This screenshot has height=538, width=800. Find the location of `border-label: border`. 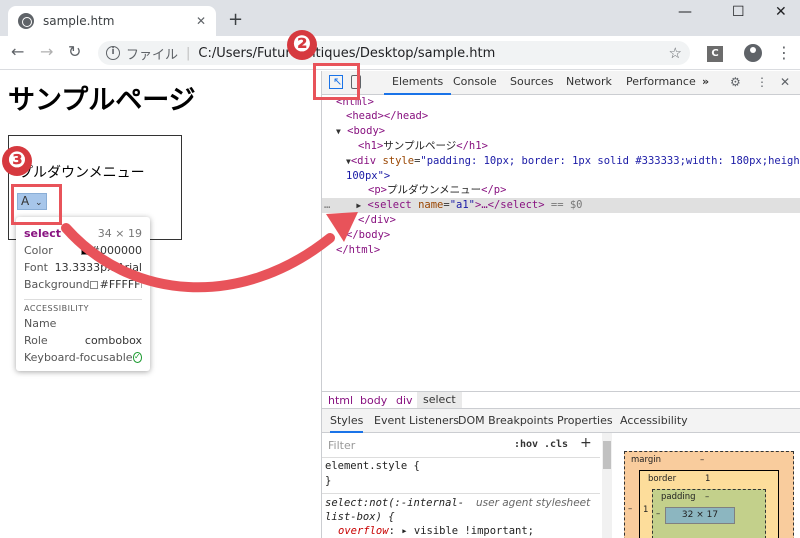

border-label: border is located at coordinates (662, 479).